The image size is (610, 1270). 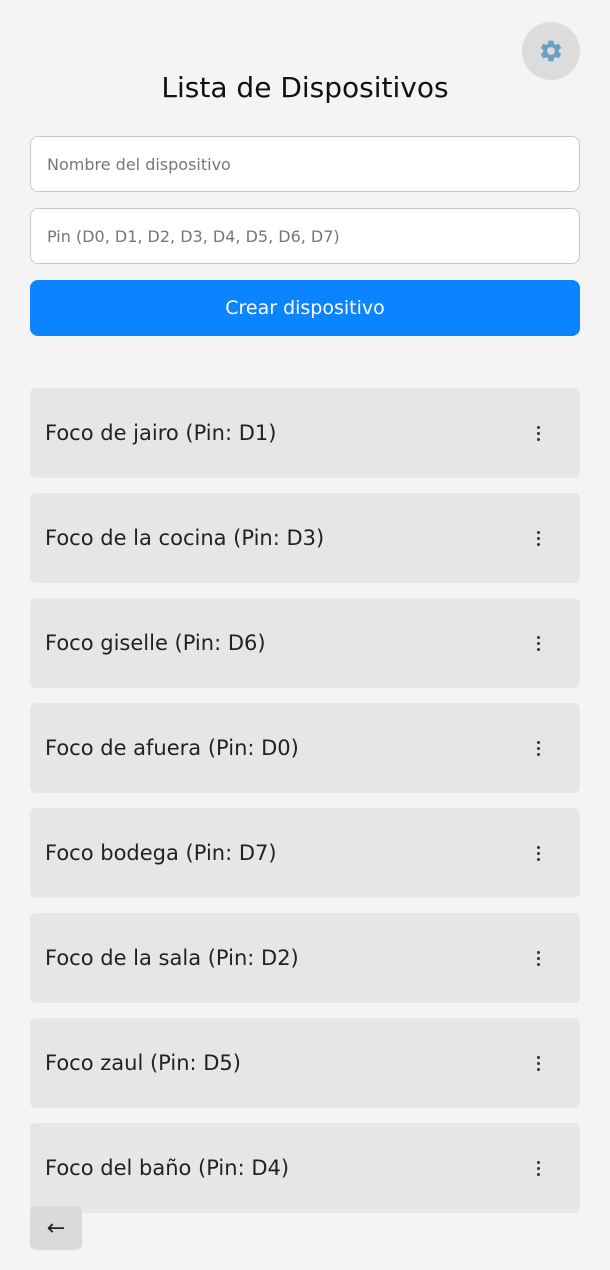 I want to click on device-label: Foco de la sala (Pin: D2), so click(x=172, y=958).